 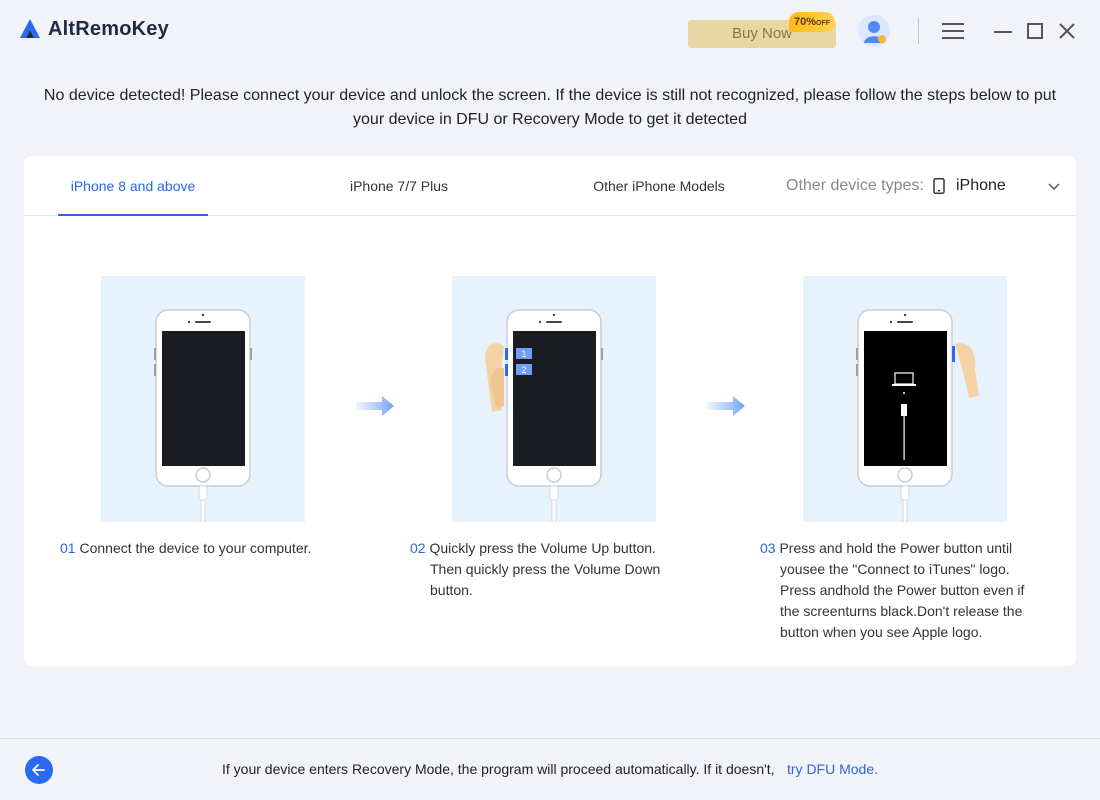 I want to click on titlebar-divider, so click(x=918, y=31).